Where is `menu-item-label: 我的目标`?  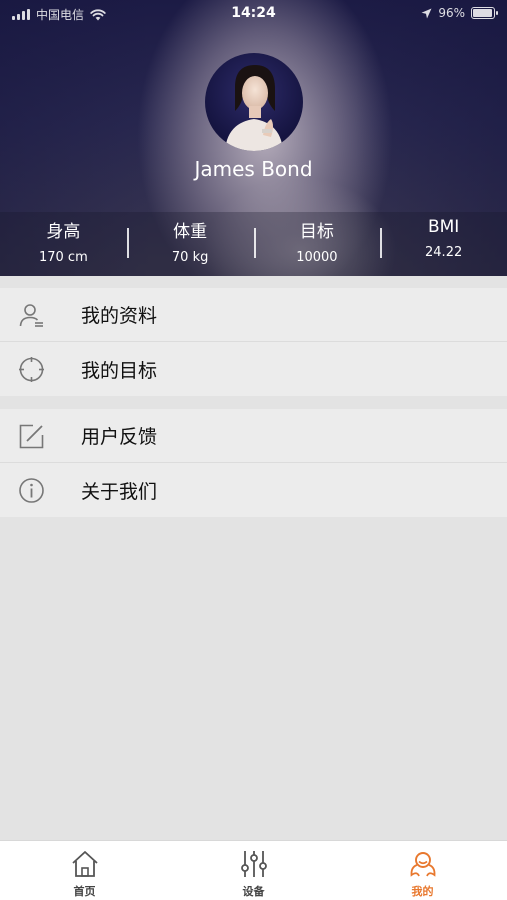 menu-item-label: 我的目标 is located at coordinates (119, 370).